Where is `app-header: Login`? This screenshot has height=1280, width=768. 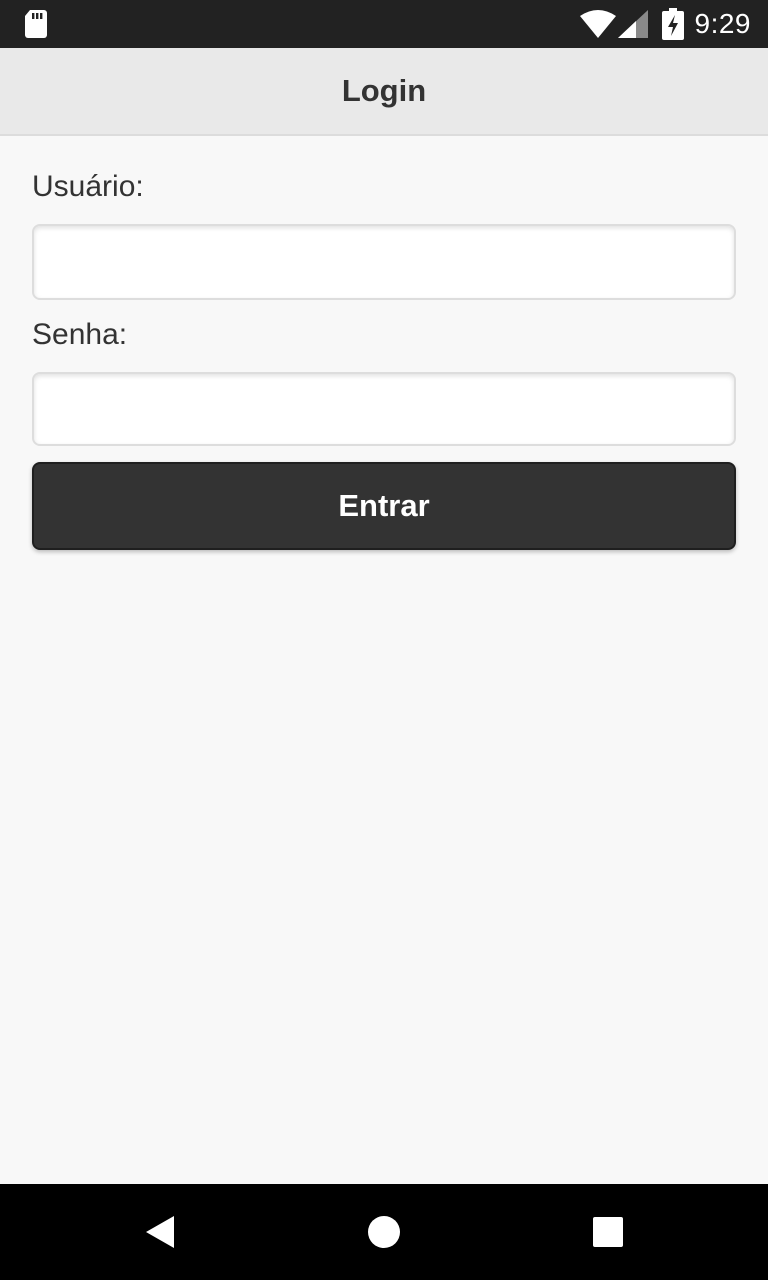
app-header: Login is located at coordinates (384, 92).